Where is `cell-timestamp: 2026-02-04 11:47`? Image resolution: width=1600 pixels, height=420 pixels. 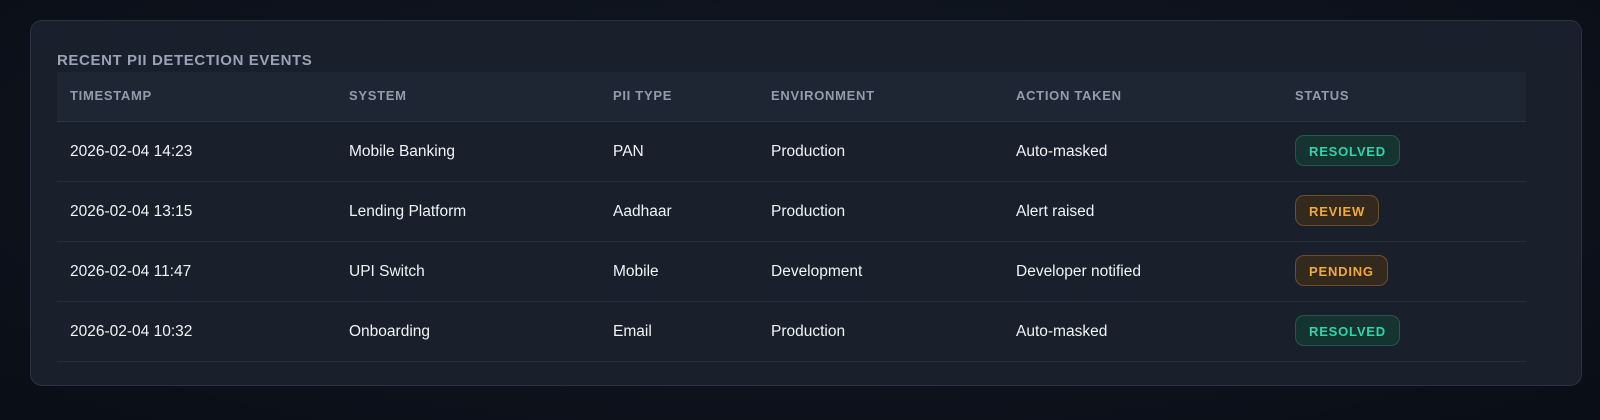
cell-timestamp: 2026-02-04 11:47 is located at coordinates (131, 271).